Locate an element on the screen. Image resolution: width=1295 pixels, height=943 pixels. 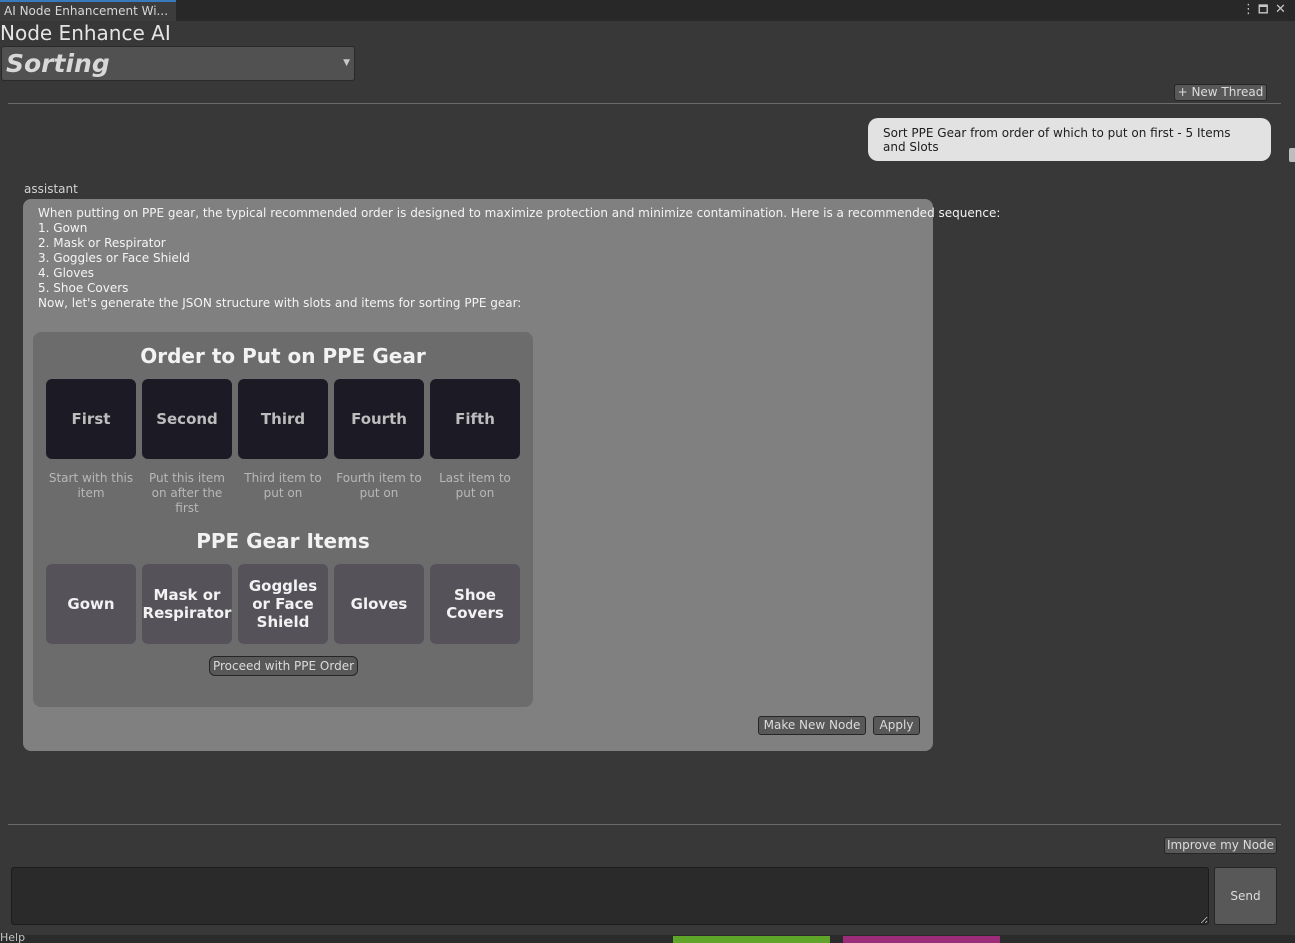
green-status-bar is located at coordinates (751, 939).